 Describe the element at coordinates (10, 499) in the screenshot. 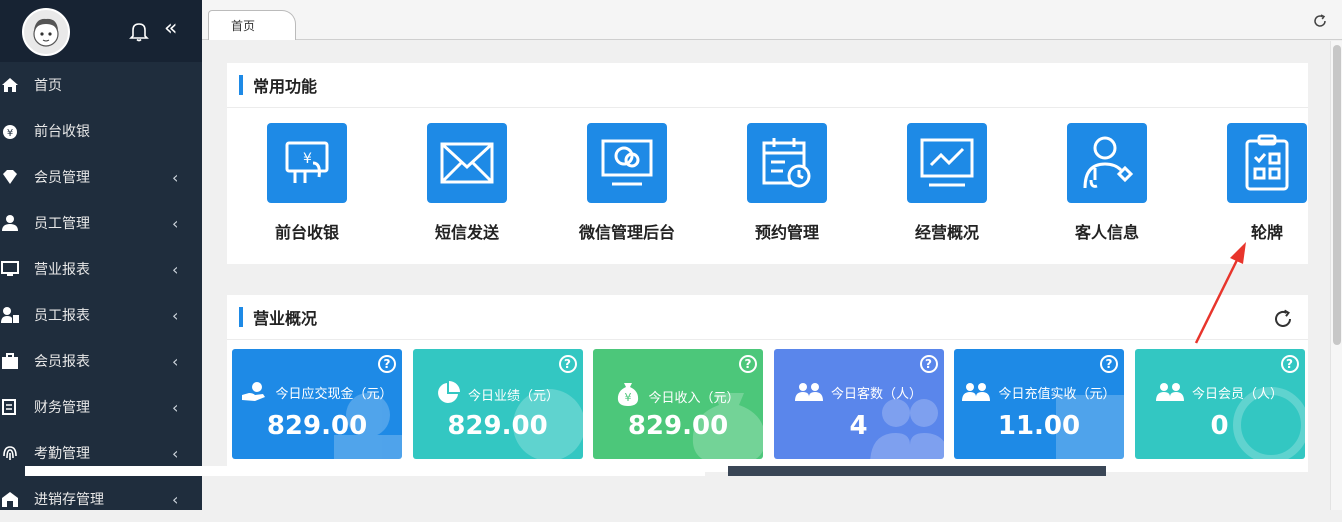

I see `warehouse-icon` at that location.